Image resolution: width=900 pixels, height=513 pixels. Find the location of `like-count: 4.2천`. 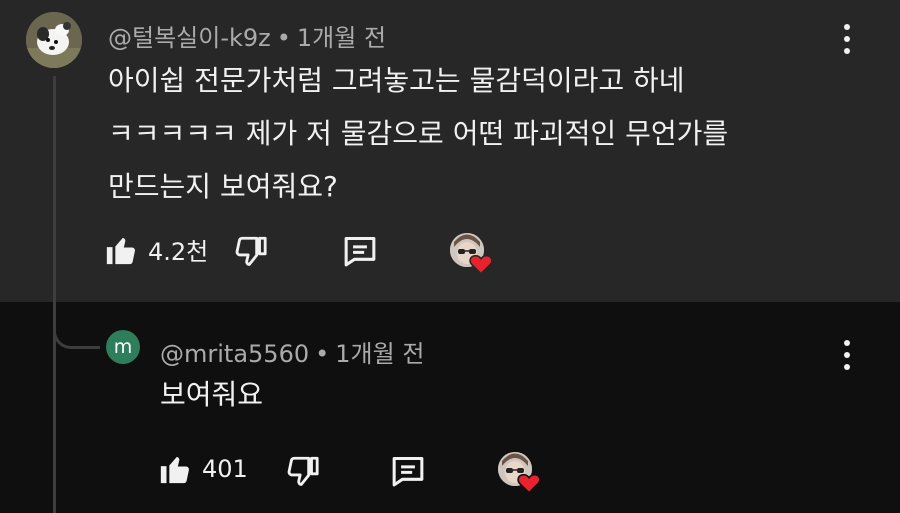

like-count: 4.2천 is located at coordinates (178, 252).